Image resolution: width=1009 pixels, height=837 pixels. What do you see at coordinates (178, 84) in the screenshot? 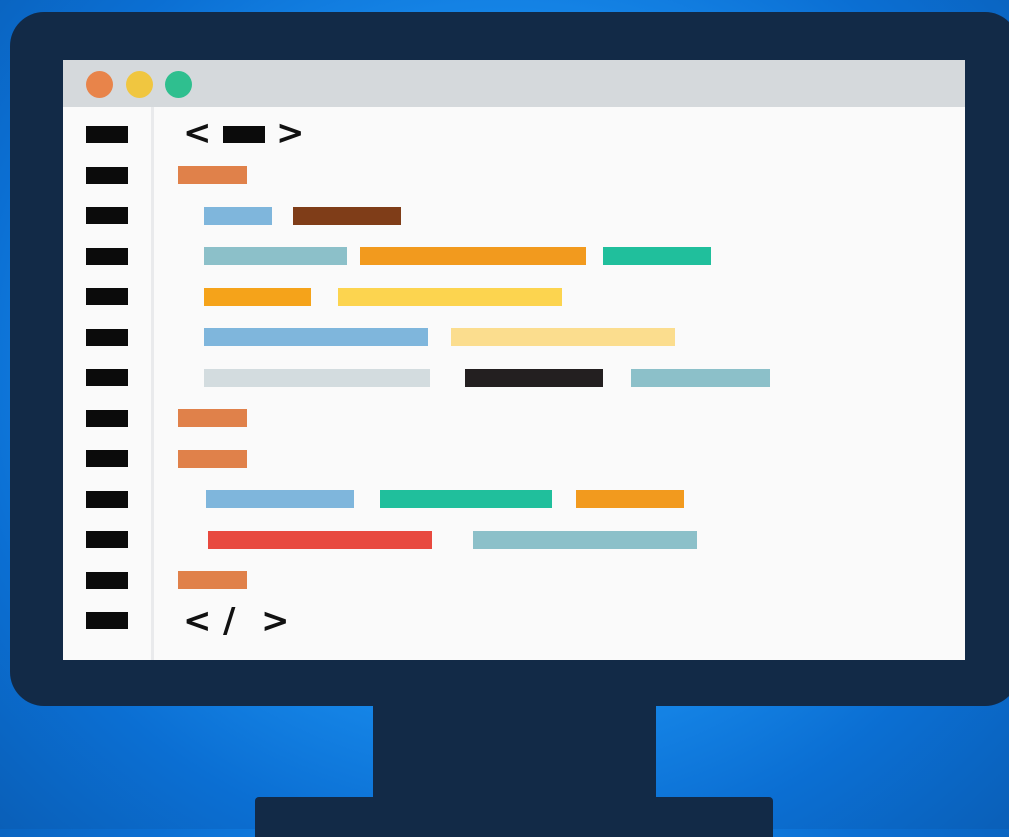
I see `maximize-dot-icon` at bounding box center [178, 84].